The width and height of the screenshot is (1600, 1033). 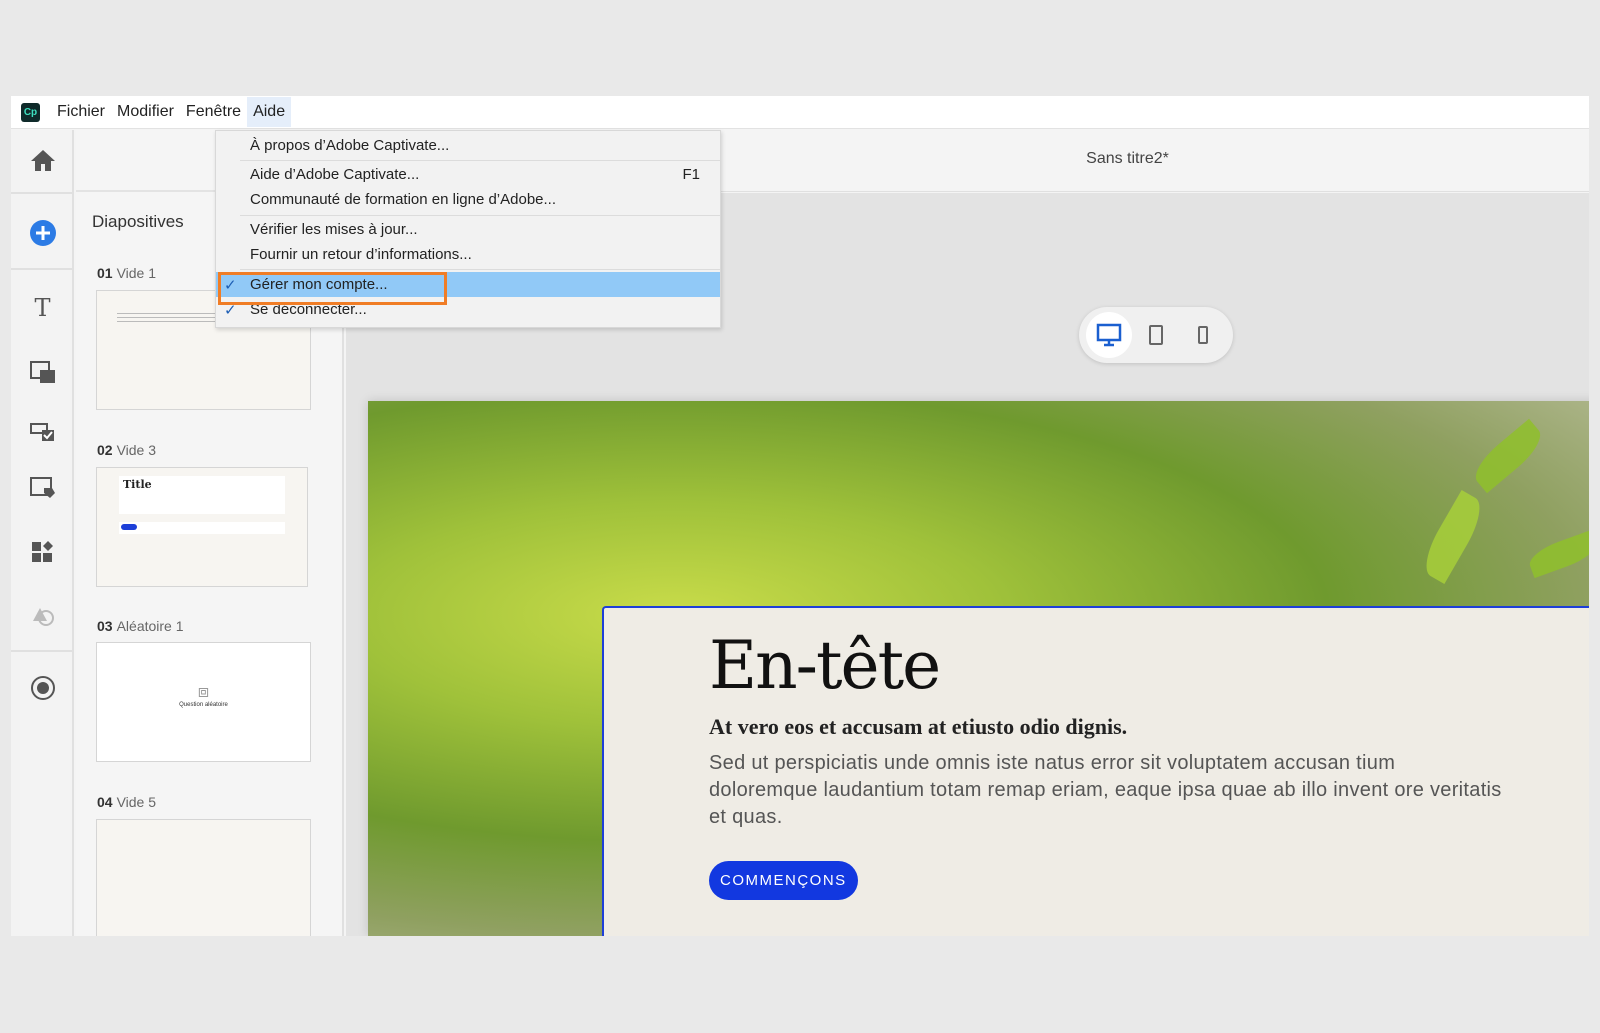 I want to click on start-button: COMMENÇONS, so click(x=783, y=880).